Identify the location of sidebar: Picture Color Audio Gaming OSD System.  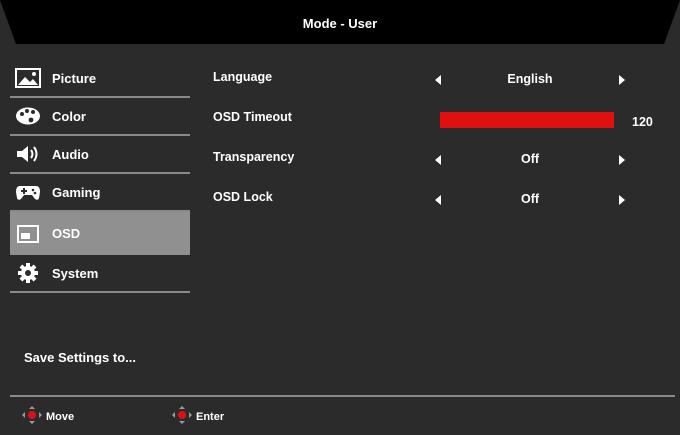
(100, 176).